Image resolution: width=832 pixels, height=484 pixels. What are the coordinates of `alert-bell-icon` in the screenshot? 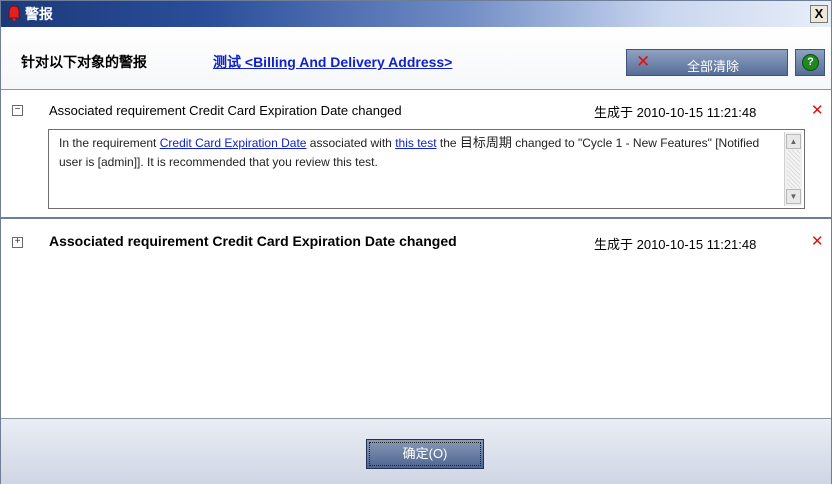 It's located at (14, 13).